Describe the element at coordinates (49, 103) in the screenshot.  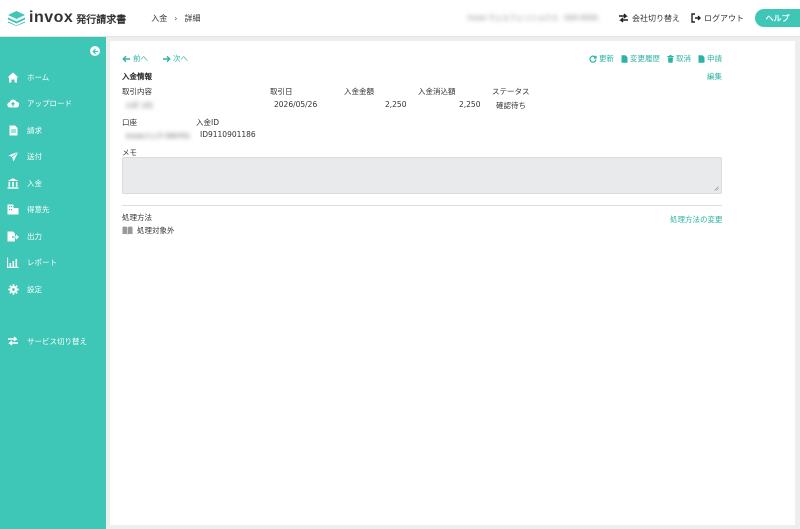
I see `sidebar-item-label: アップロード` at that location.